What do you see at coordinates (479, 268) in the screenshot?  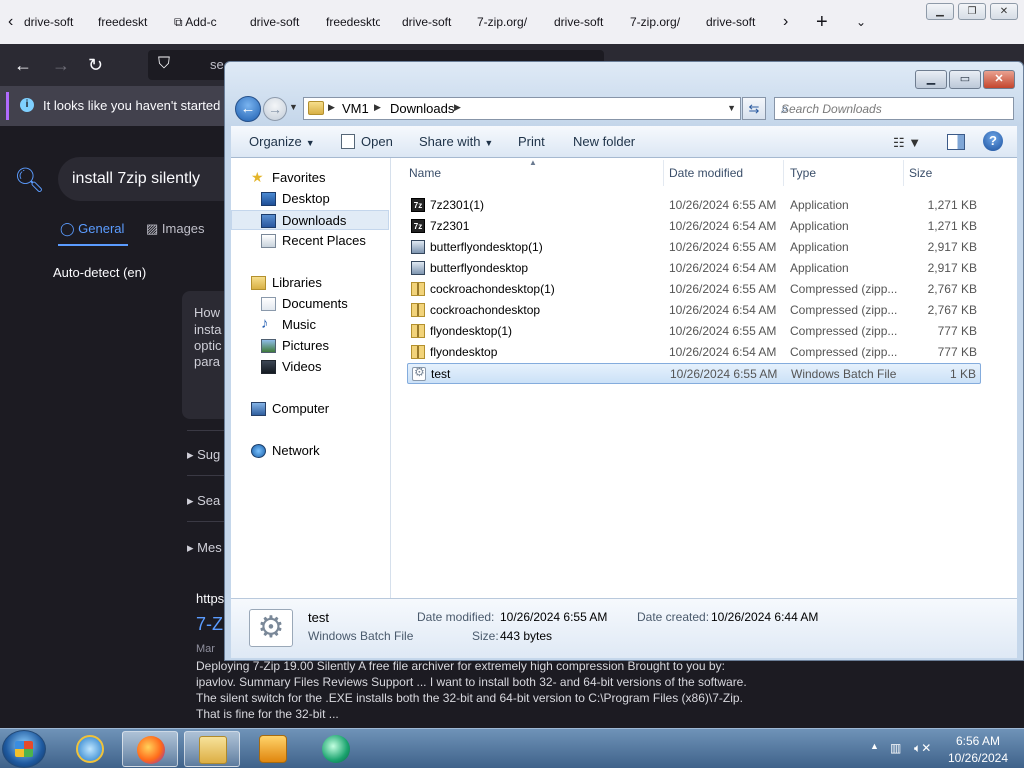 I see `file-name: butterflyondesktop` at bounding box center [479, 268].